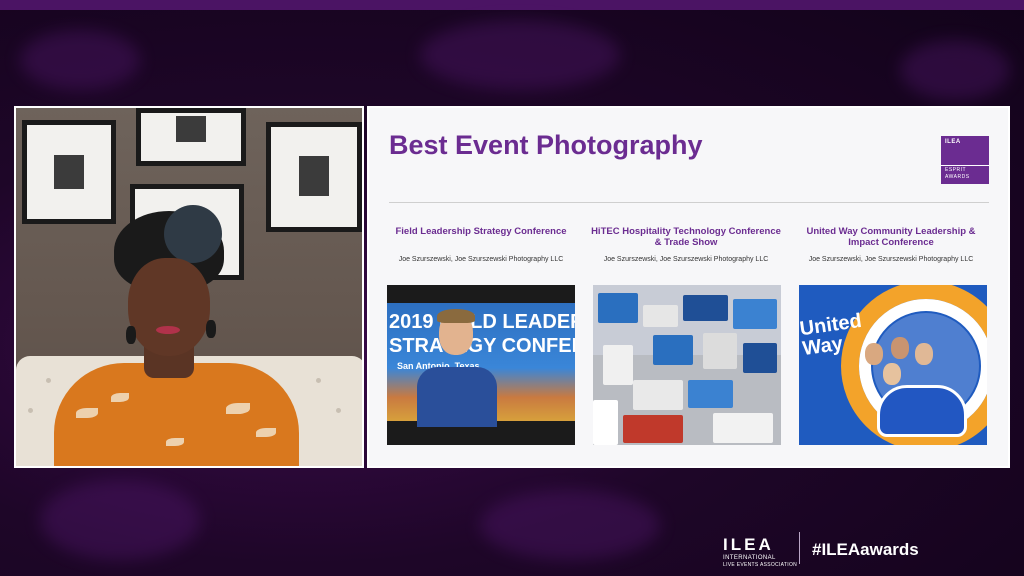 This screenshot has height=576, width=1024. I want to click on footer-separator, so click(799, 548).